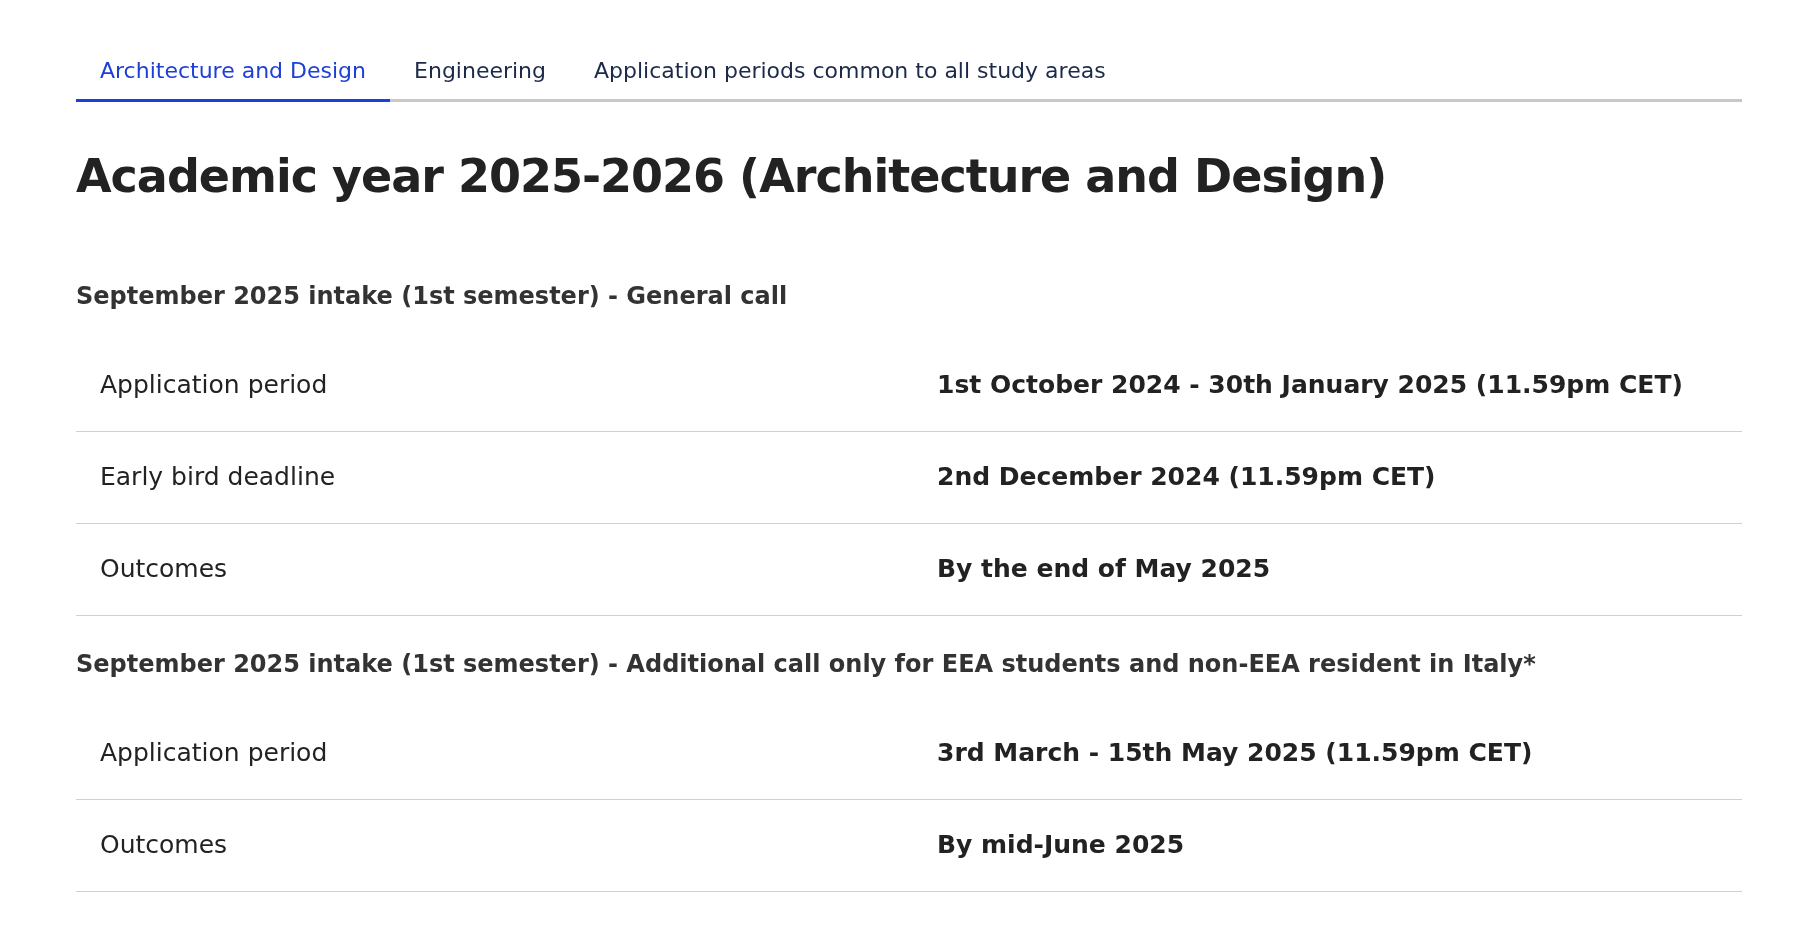  I want to click on page-title: Academic year 2025-2026 (Architecture and Design), so click(732, 176).